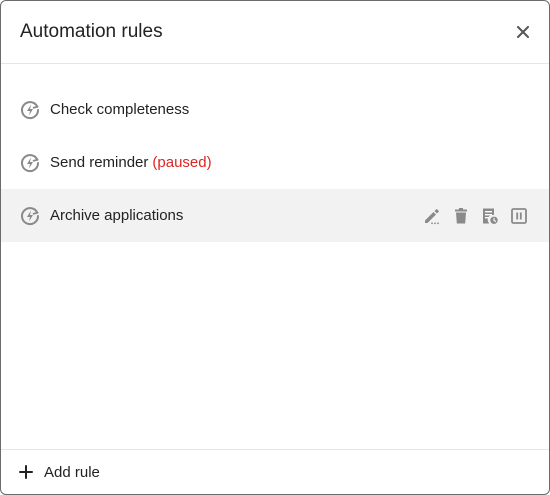 The height and width of the screenshot is (495, 550). I want to click on pause-icon, so click(519, 215).